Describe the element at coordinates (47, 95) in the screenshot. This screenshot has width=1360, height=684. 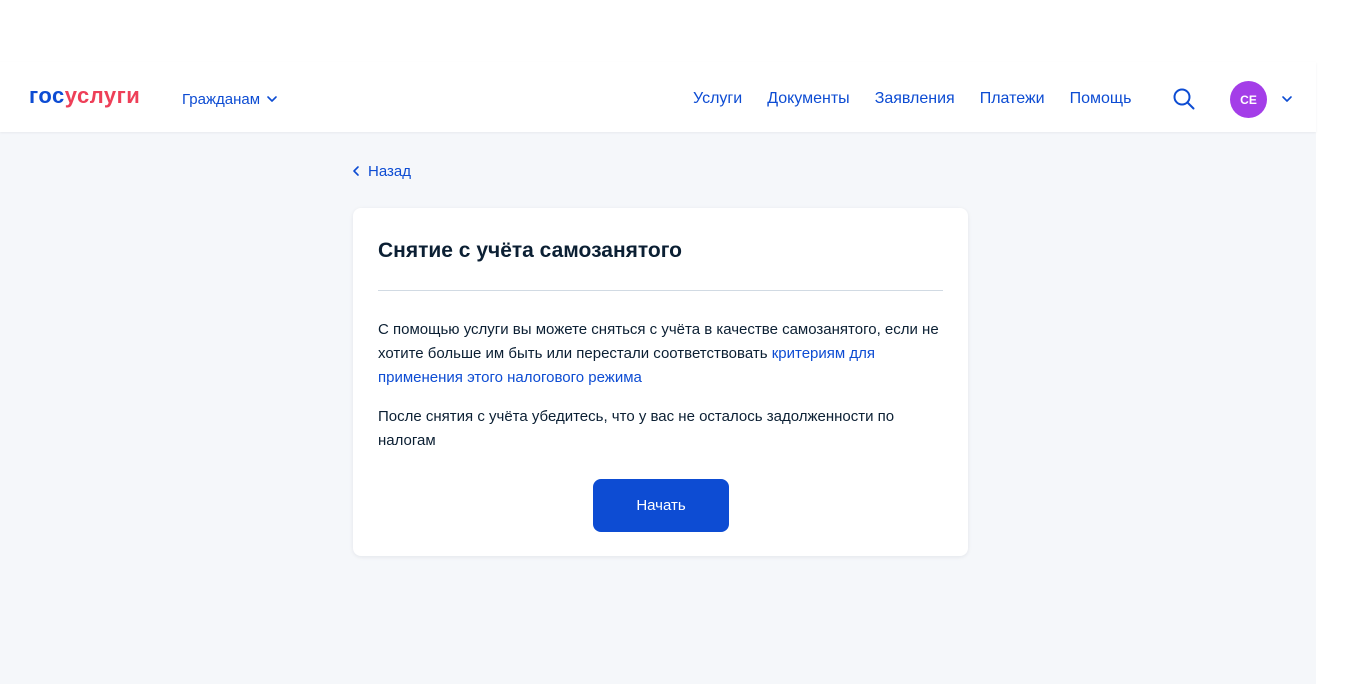
I see `logo-part-1: гос` at that location.